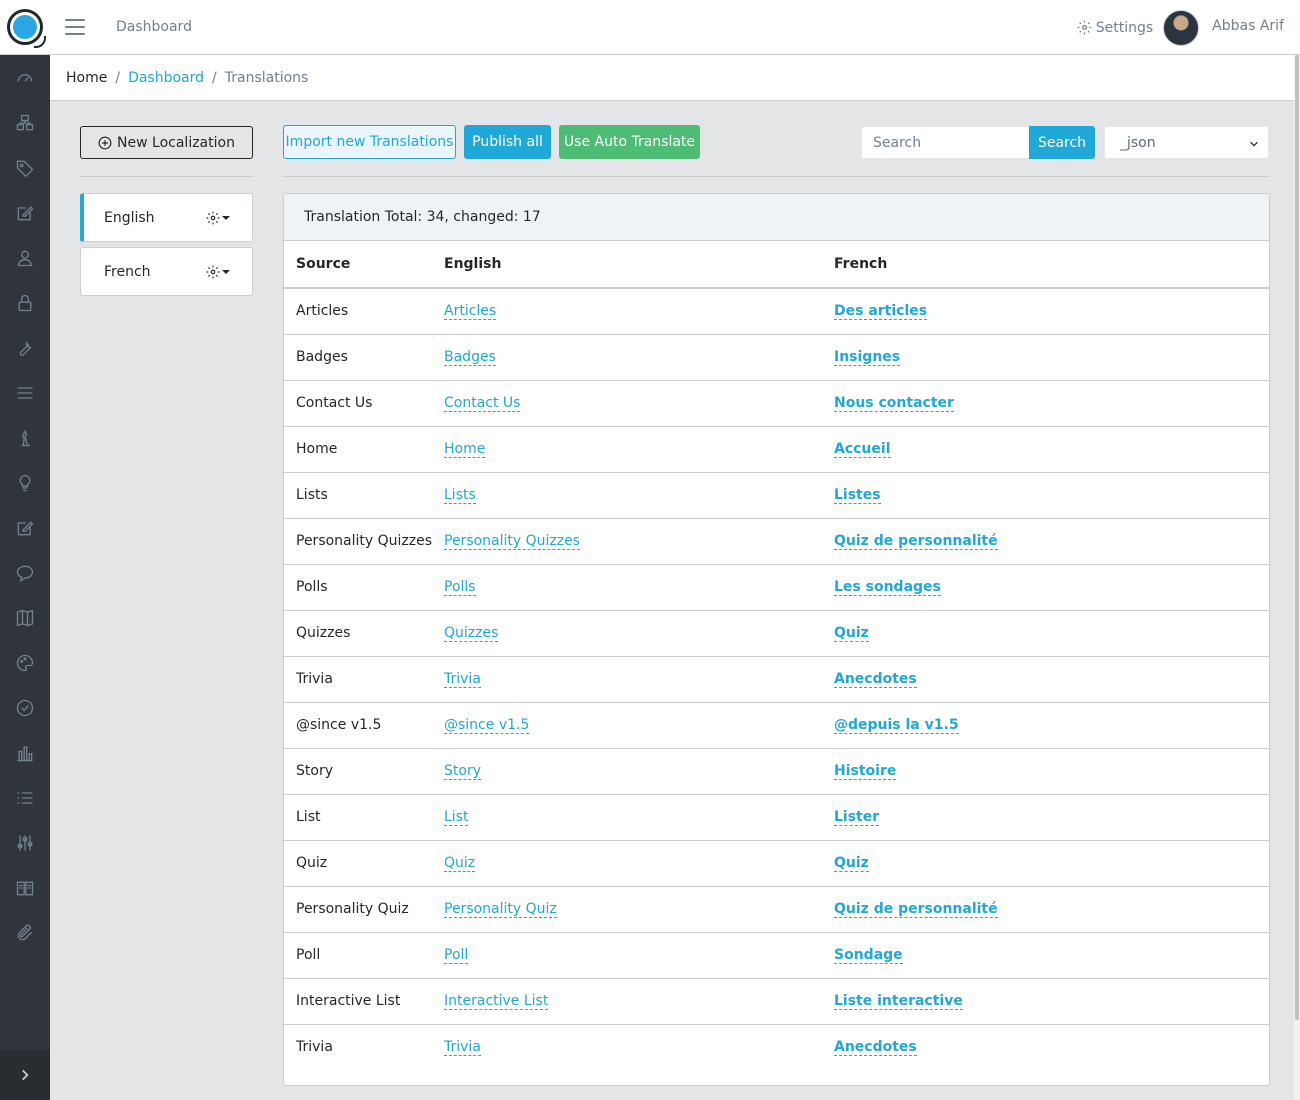  I want to click on lock-icon, so click(25, 302).